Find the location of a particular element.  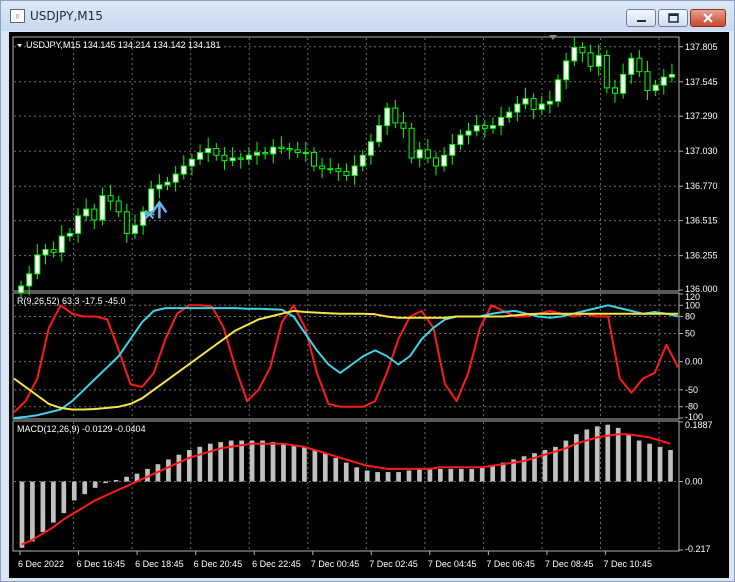

buy-arrow-icon is located at coordinates (159, 209).